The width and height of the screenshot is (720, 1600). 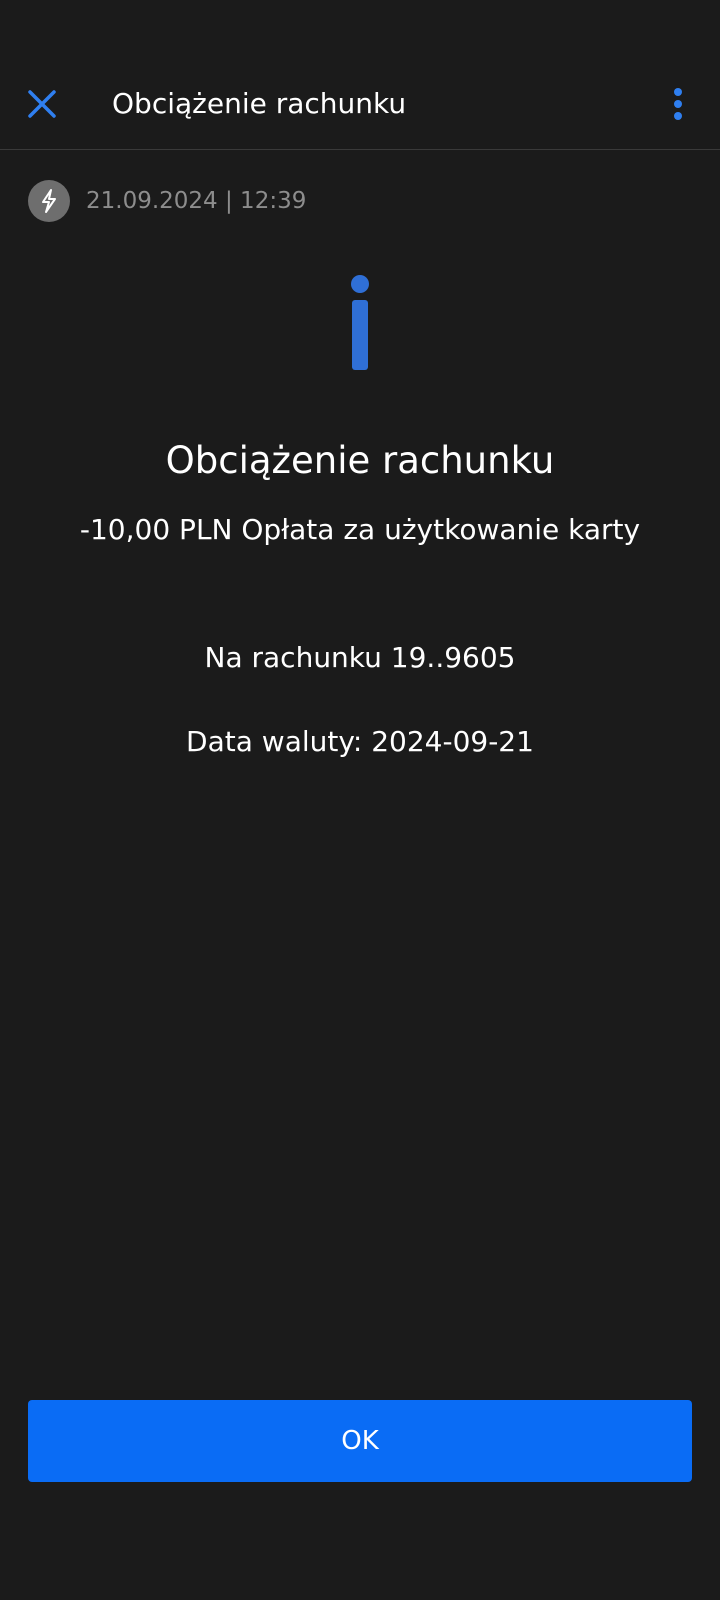 I want to click on close-icon, so click(x=42, y=104).